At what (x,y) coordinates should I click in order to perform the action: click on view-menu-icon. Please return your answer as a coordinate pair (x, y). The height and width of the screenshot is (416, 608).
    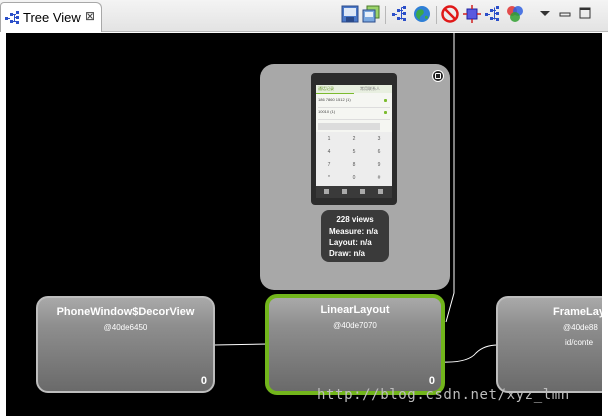
    Looking at the image, I should click on (545, 14).